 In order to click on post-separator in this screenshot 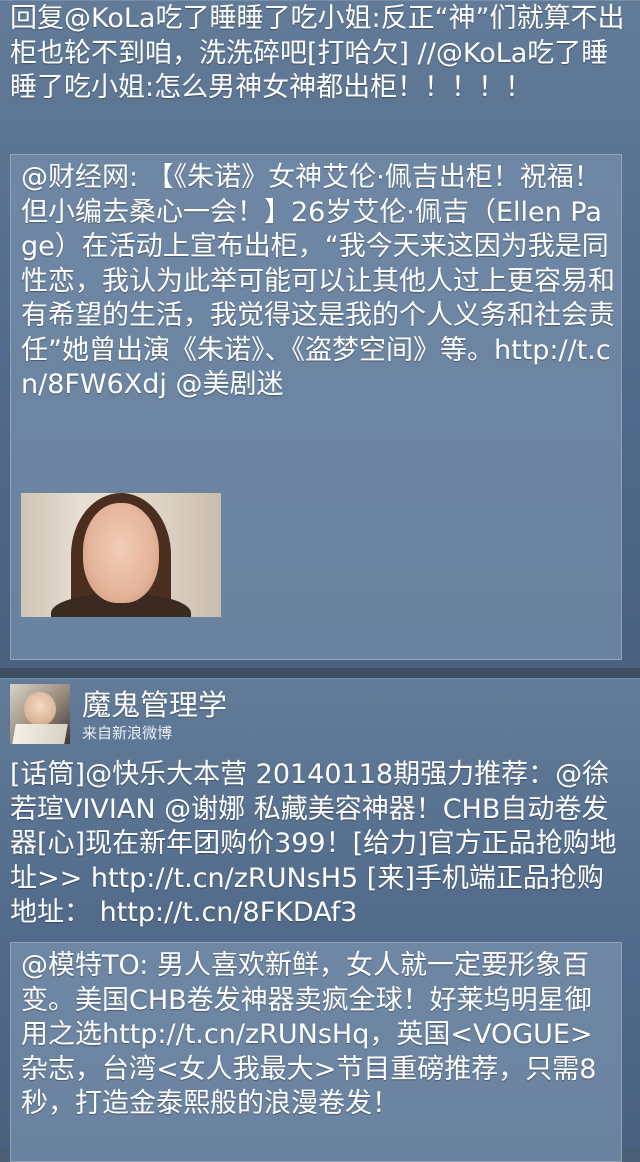, I will do `click(320, 673)`.